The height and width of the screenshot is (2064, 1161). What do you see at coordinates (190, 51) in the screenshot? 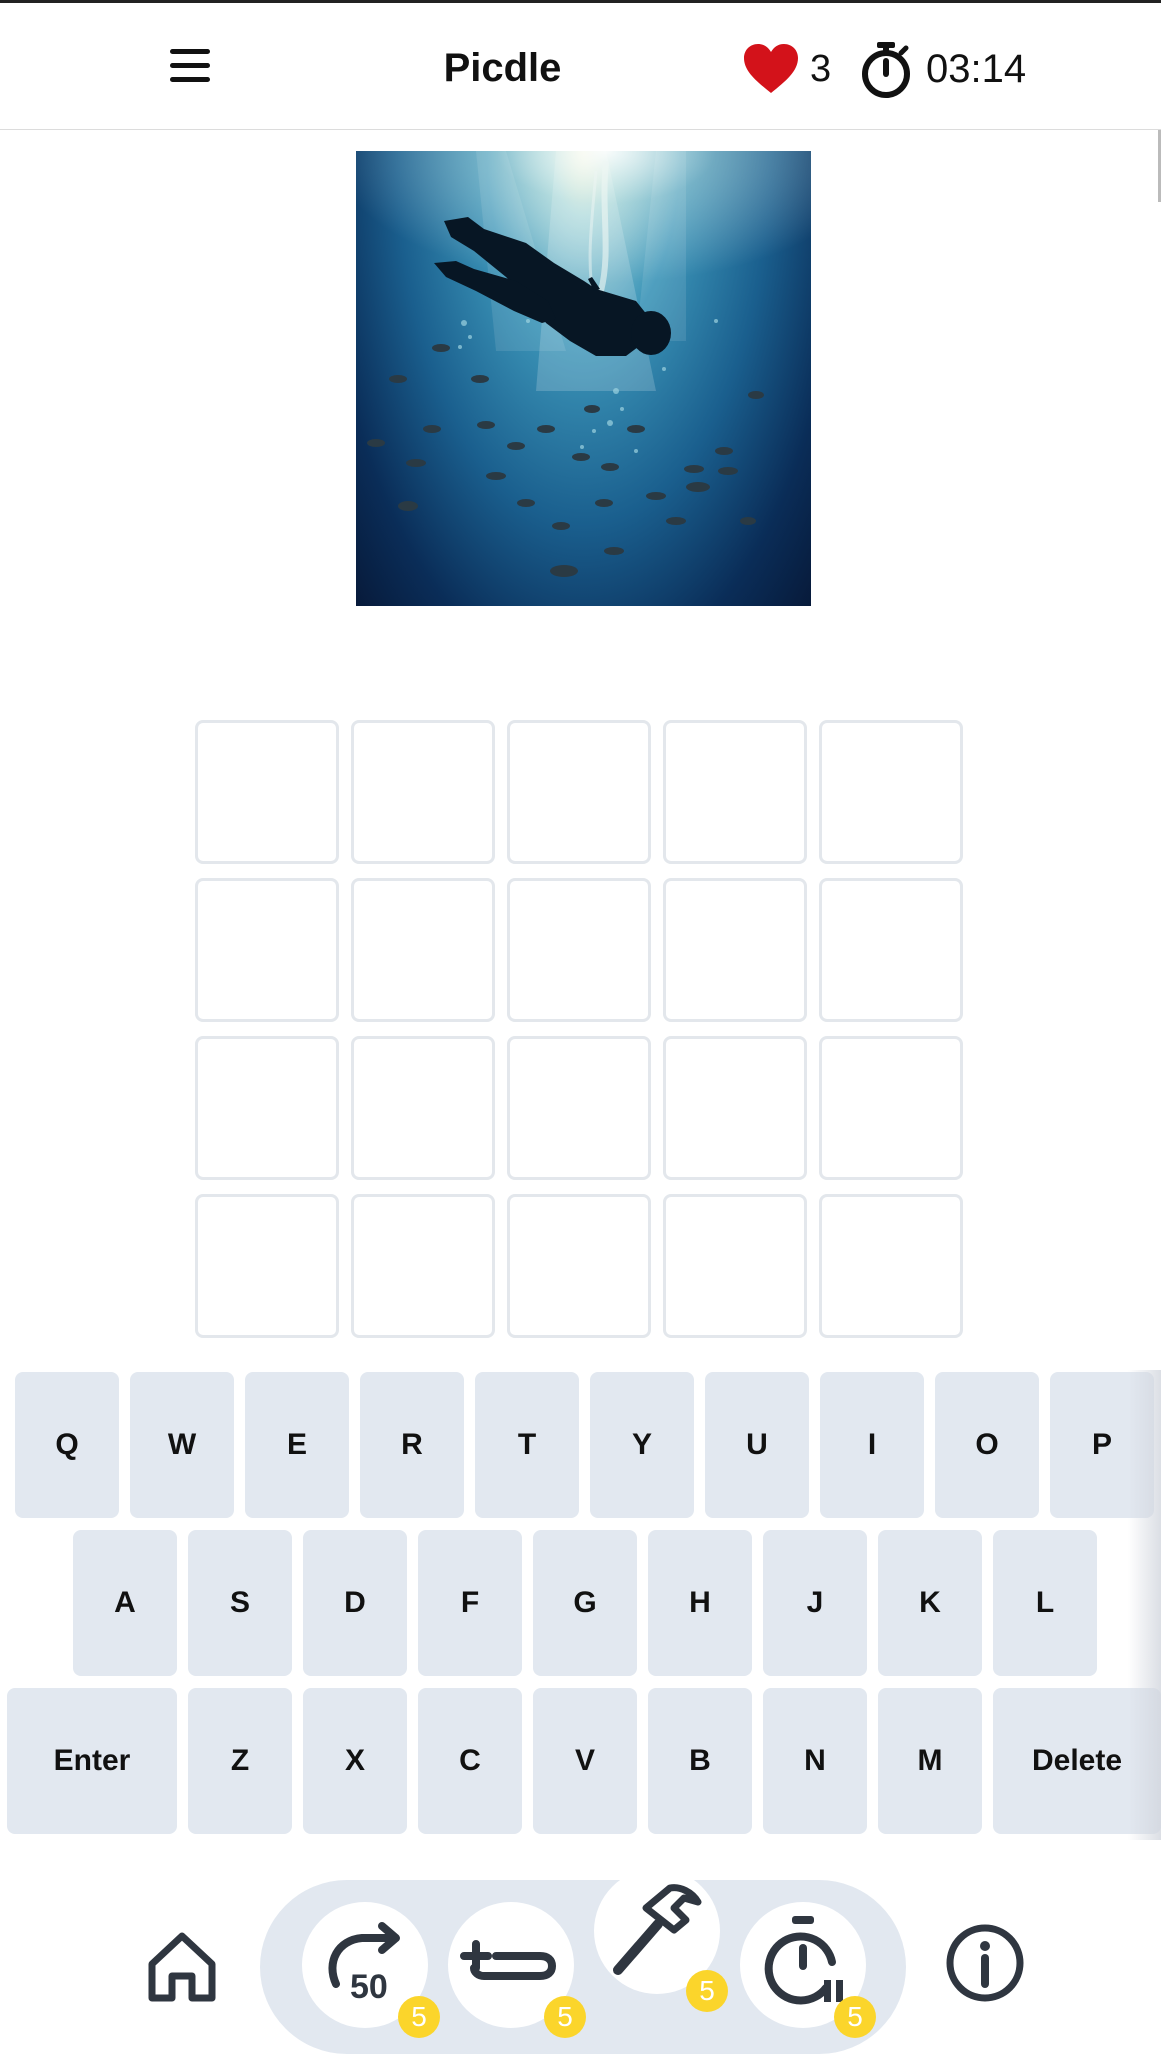
I see `menu-icon` at bounding box center [190, 51].